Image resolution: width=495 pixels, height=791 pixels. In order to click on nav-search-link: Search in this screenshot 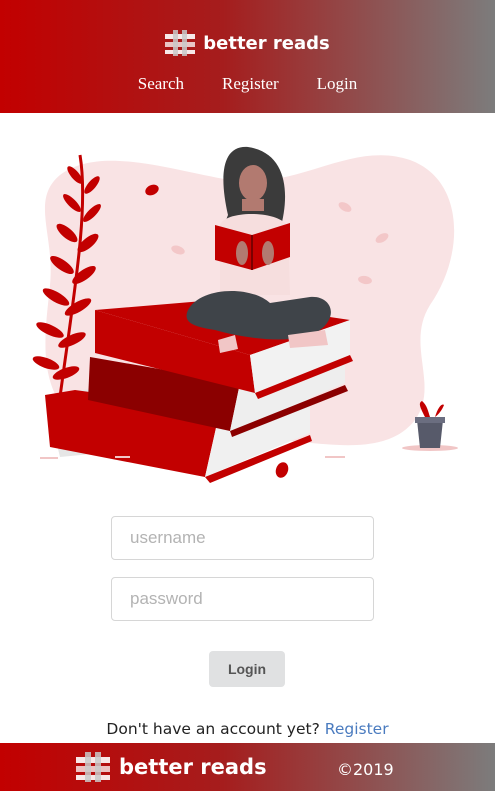, I will do `click(161, 84)`.